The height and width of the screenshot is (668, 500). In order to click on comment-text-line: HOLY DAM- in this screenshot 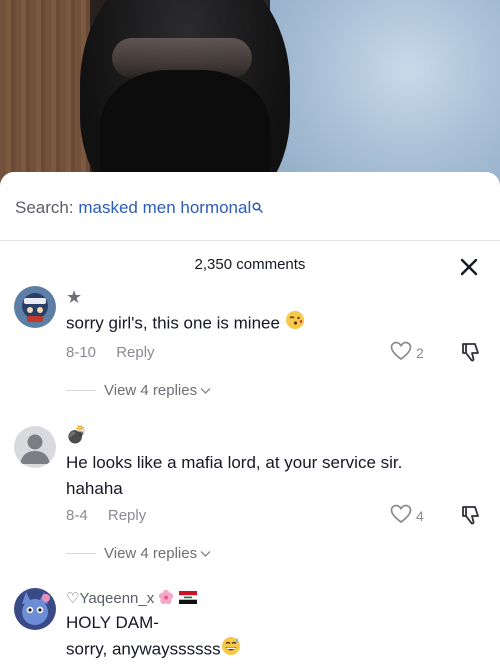, I will do `click(112, 622)`.